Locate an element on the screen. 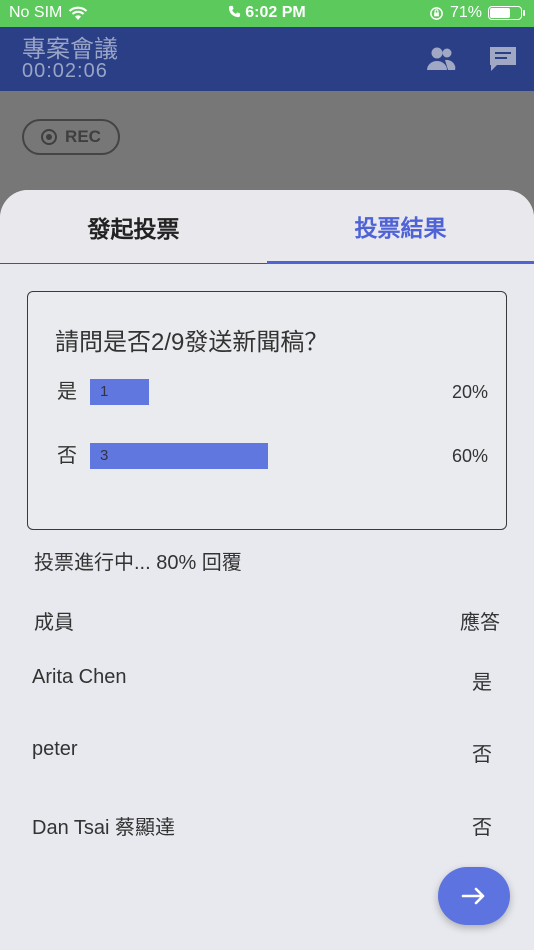 The height and width of the screenshot is (950, 534). member-name: Arita Chen is located at coordinates (79, 677).